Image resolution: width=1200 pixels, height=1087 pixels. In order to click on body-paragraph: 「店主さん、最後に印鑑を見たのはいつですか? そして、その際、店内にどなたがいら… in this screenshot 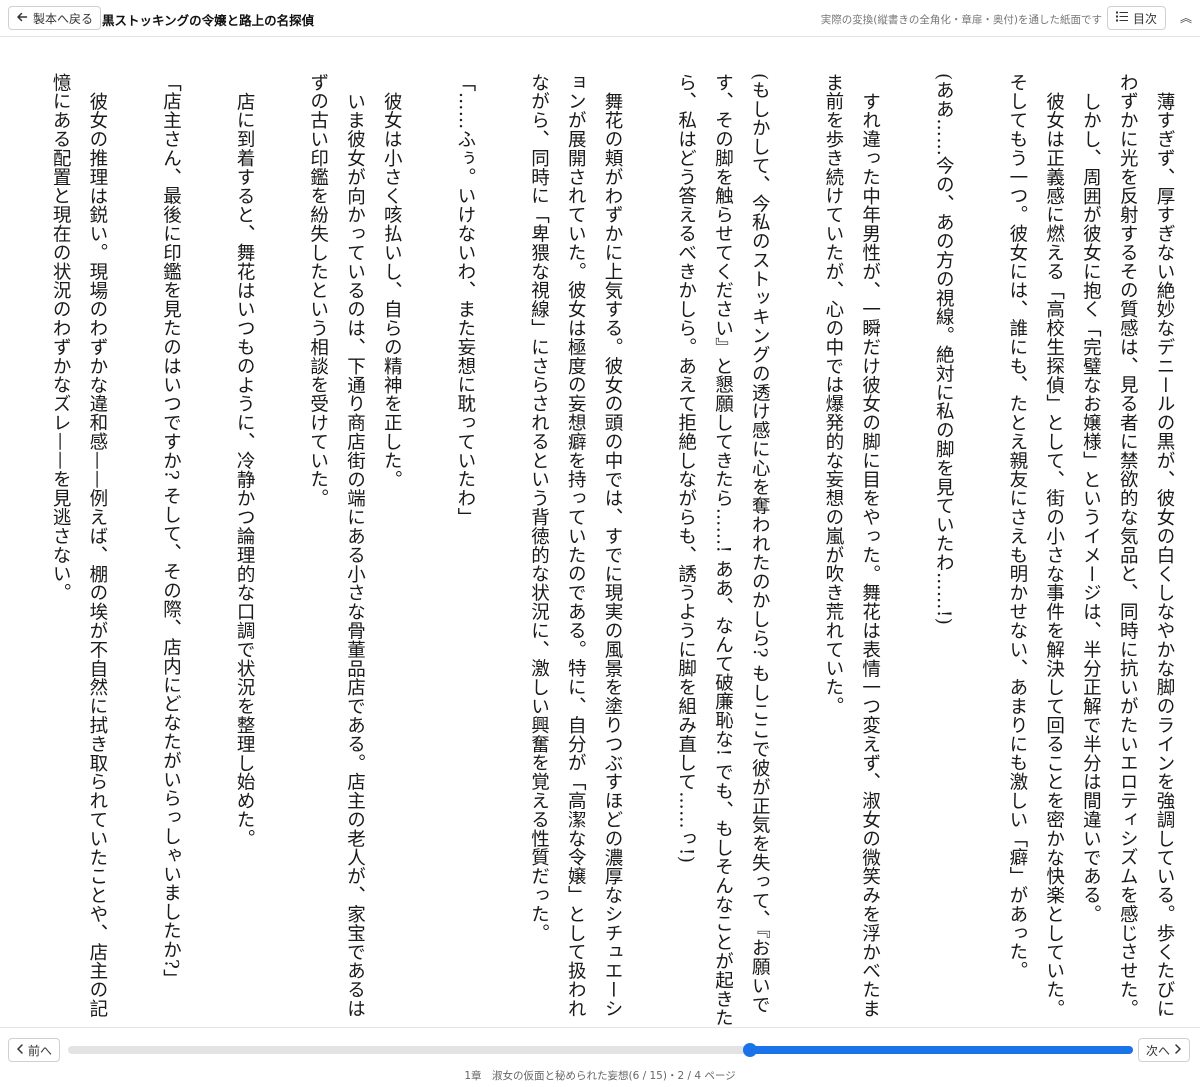, I will do `click(171, 531)`.